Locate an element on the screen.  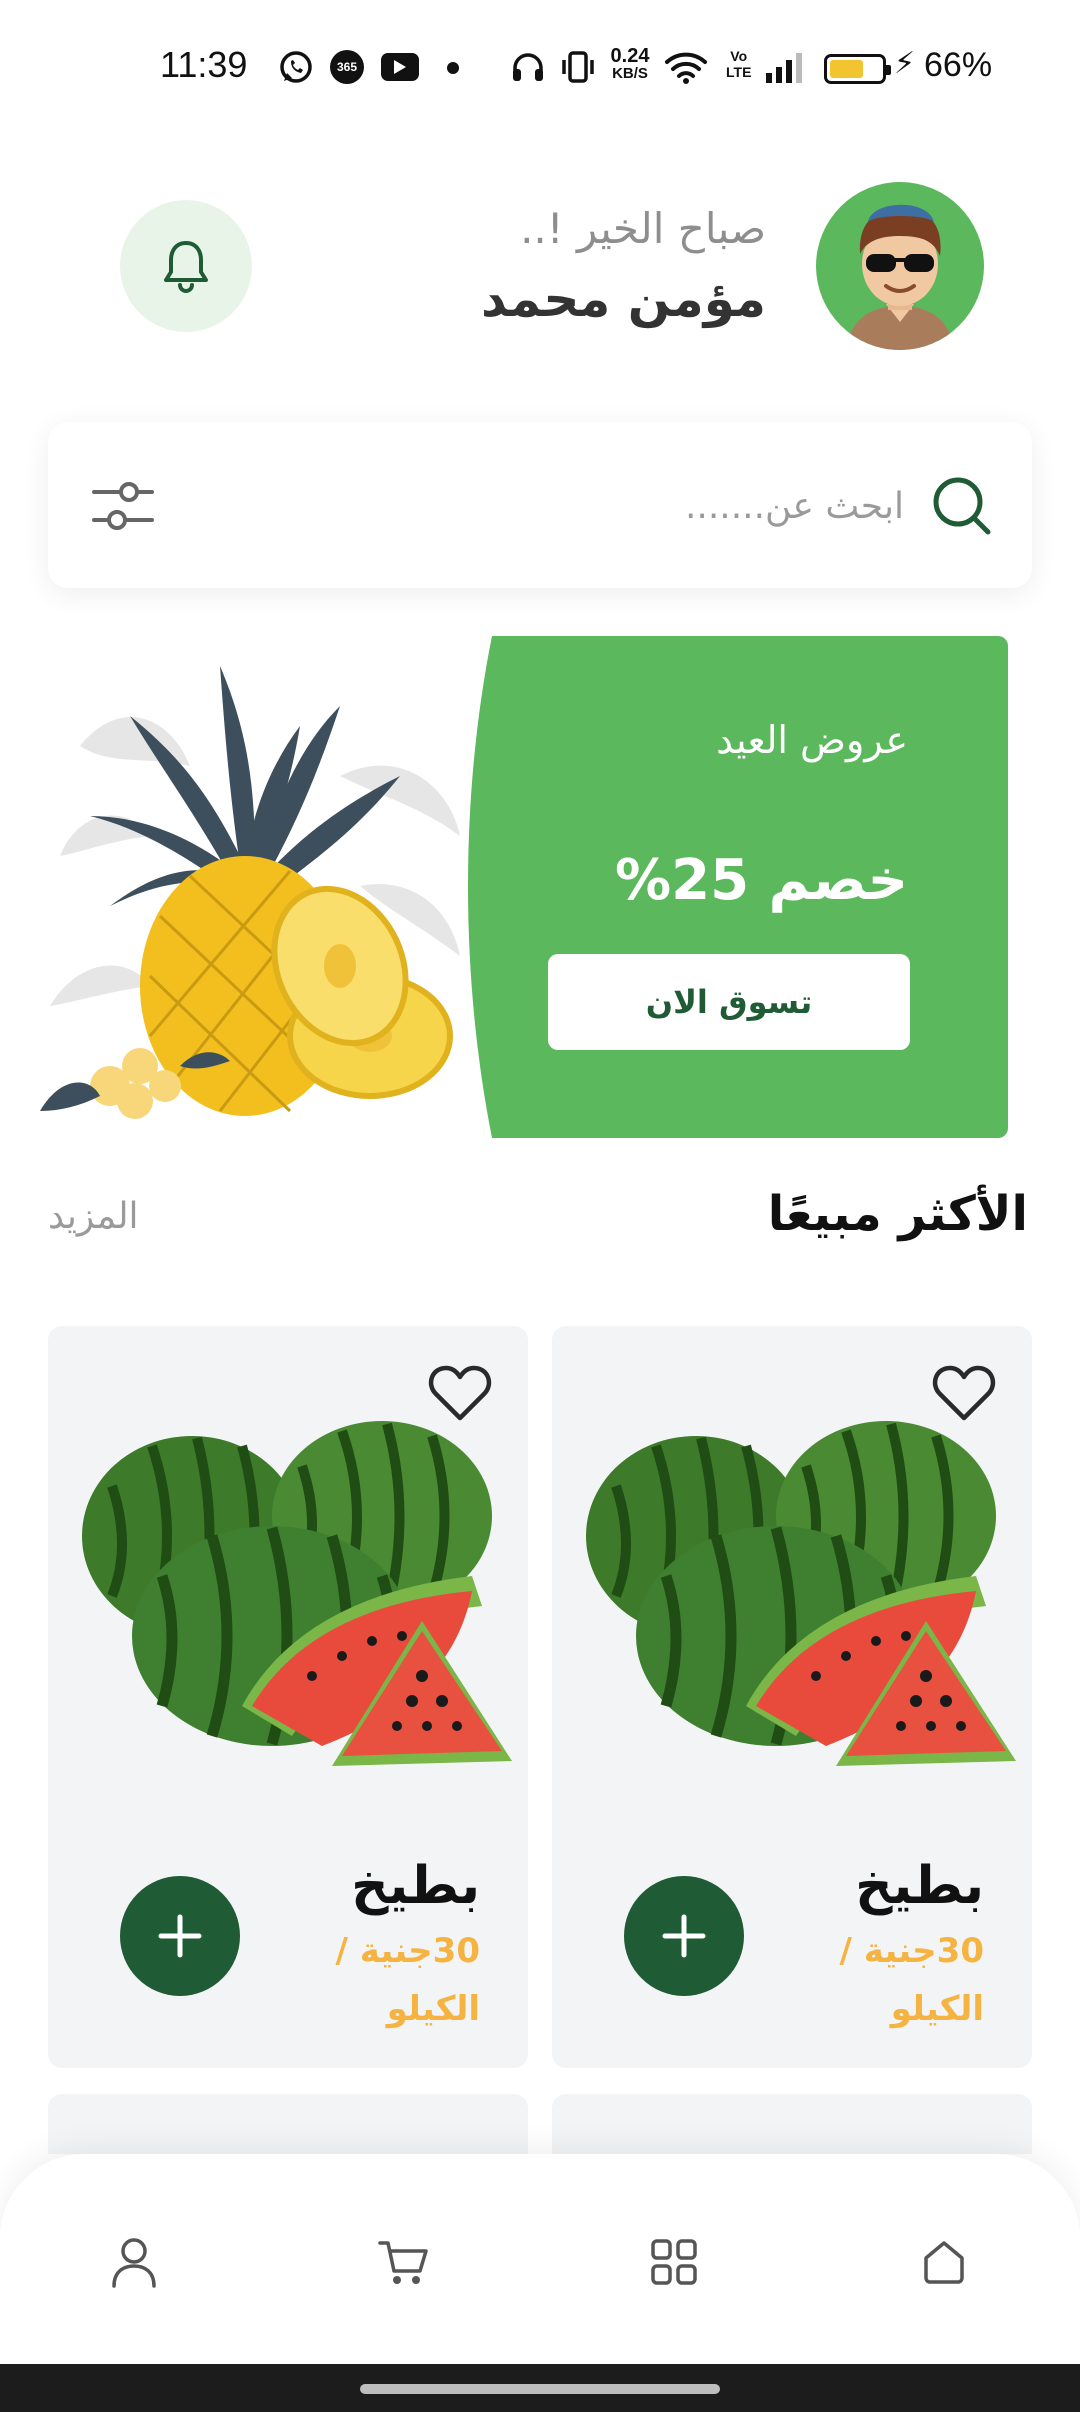
youtube-icon is located at coordinates (400, 67).